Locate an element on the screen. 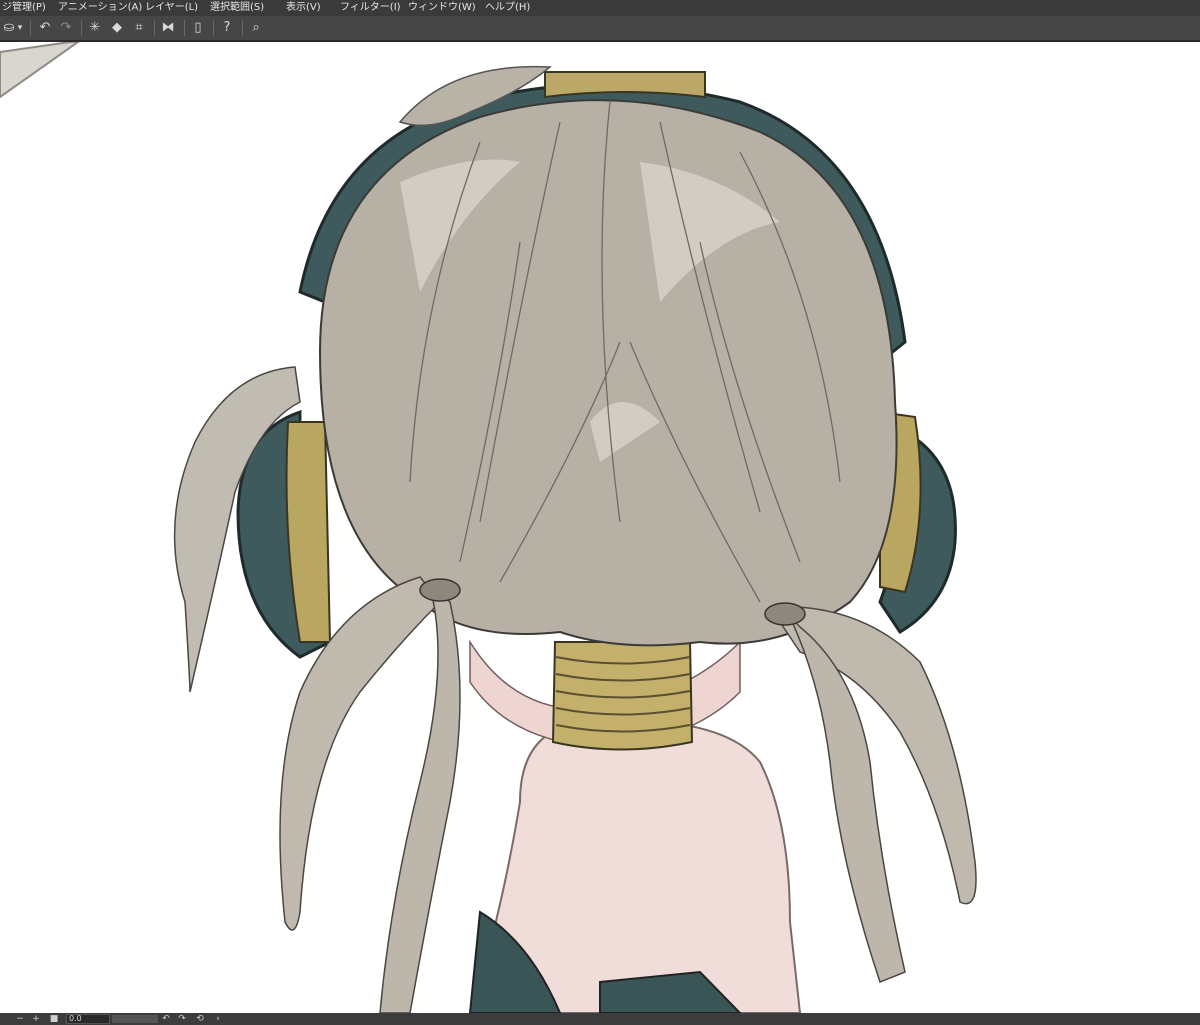 The height and width of the screenshot is (1025, 1200). gold-collar is located at coordinates (622, 696).